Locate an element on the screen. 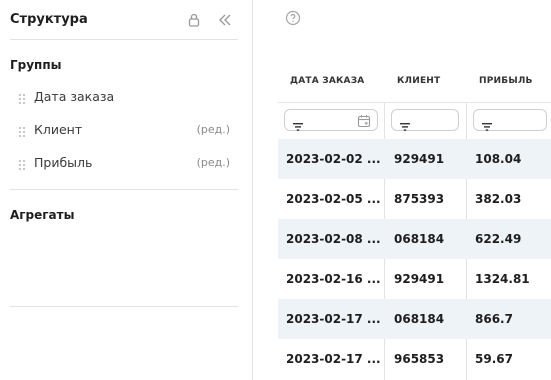  order-date-filter-input is located at coordinates (331, 120).